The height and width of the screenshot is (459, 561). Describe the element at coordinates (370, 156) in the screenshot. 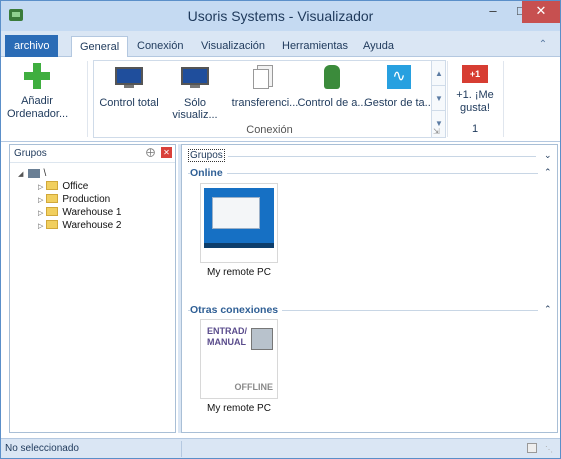

I see `connections-header: Grupos ⌄` at that location.